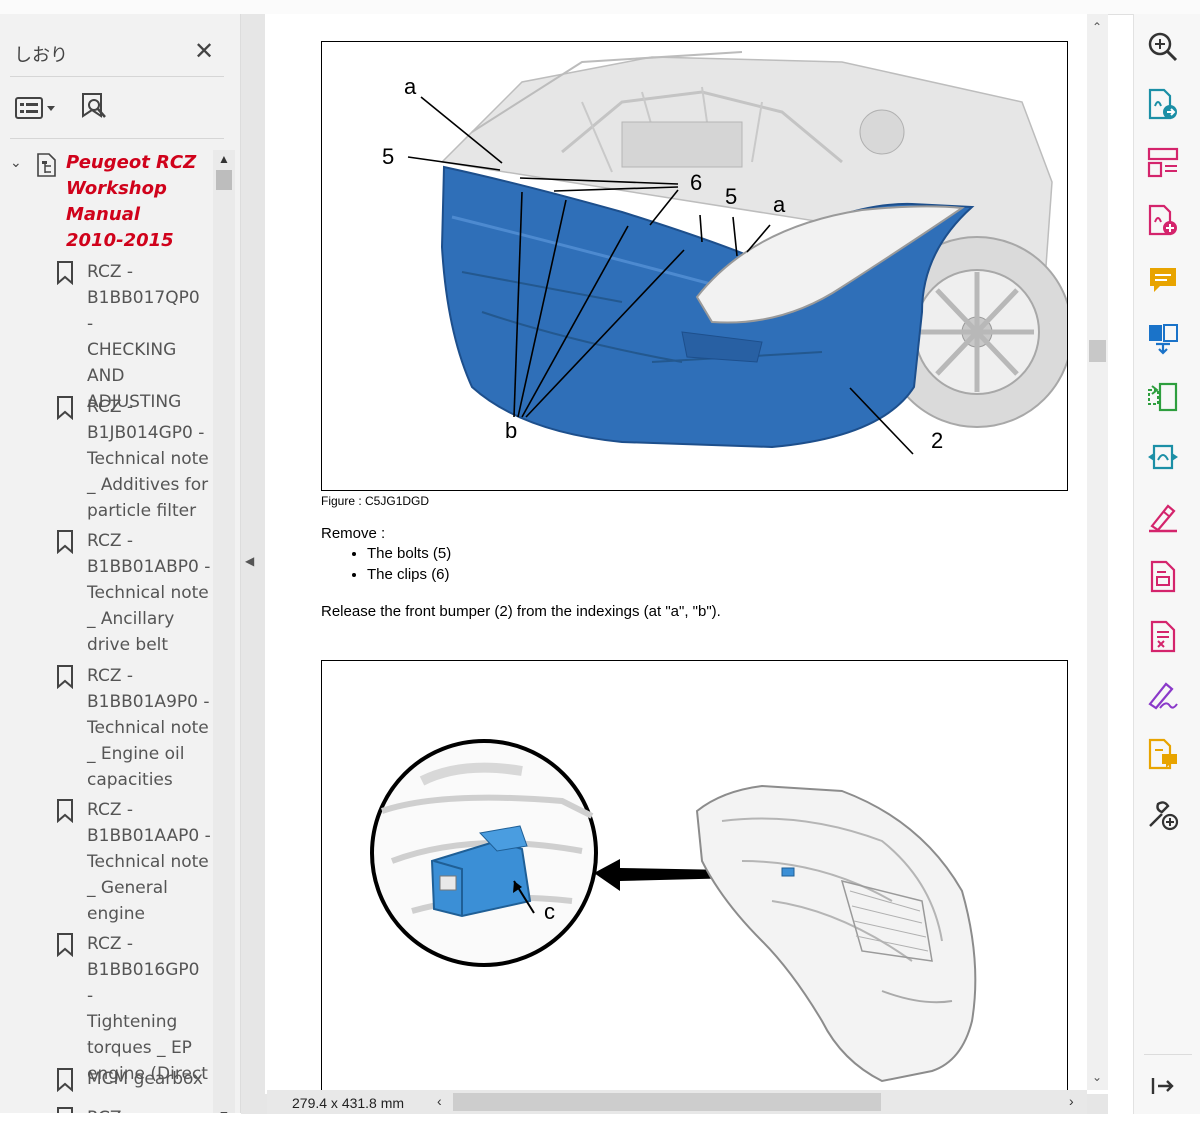 This screenshot has height=1123, width=1200. Describe the element at coordinates (224, 1110) in the screenshot. I see `chevron-down-icon: ▼` at that location.